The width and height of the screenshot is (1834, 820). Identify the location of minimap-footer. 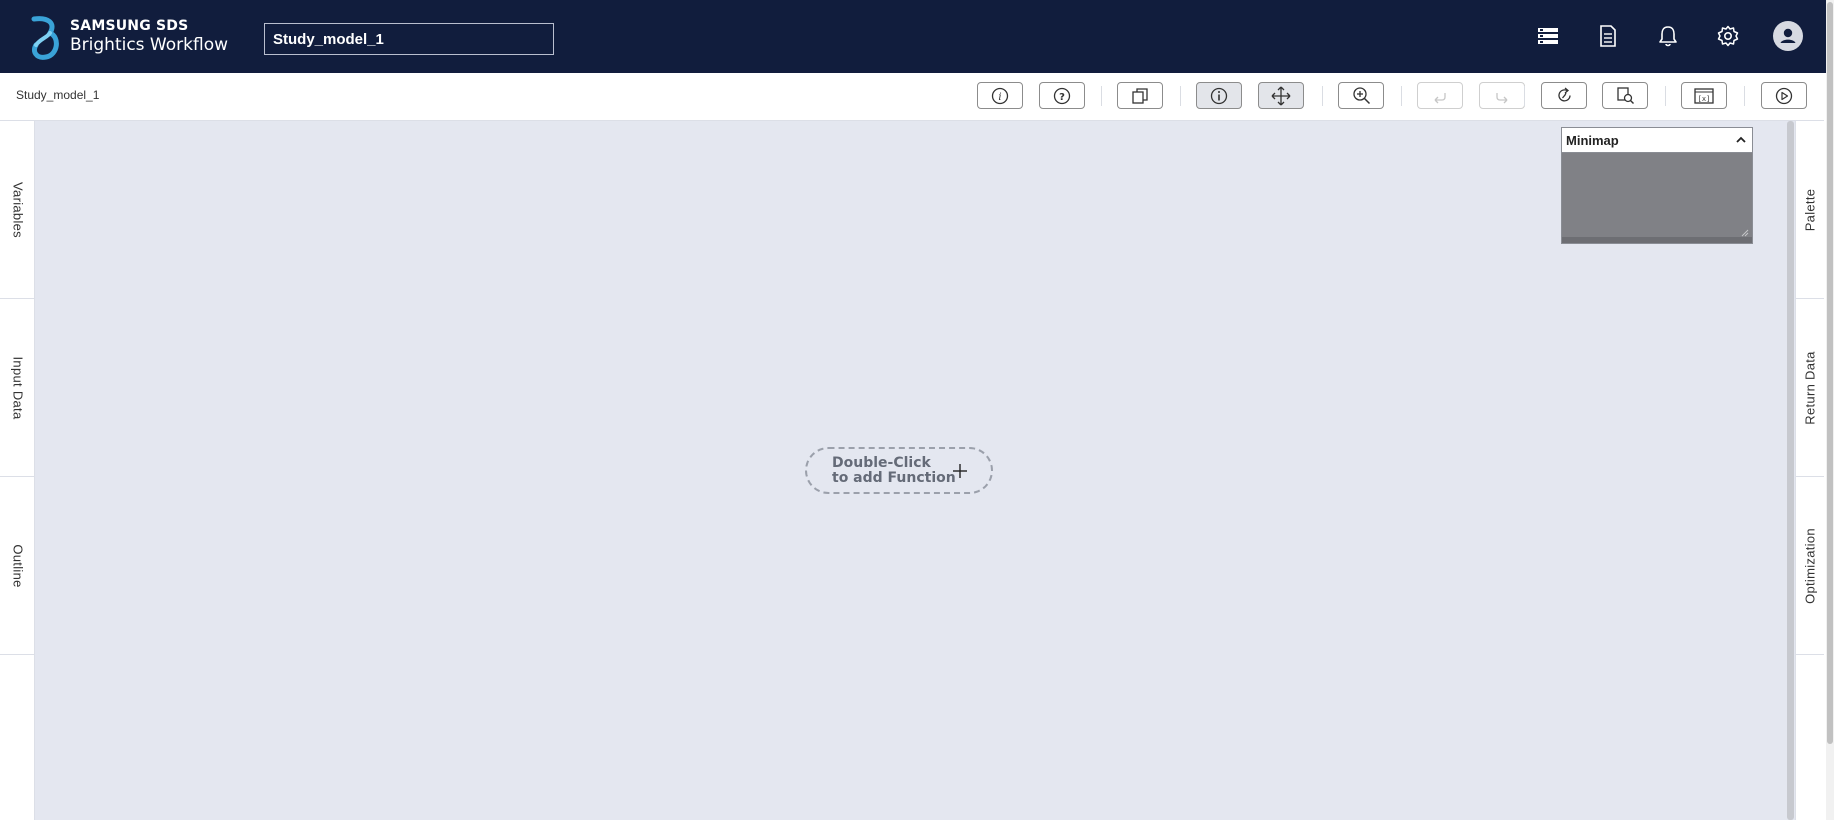
(1657, 240).